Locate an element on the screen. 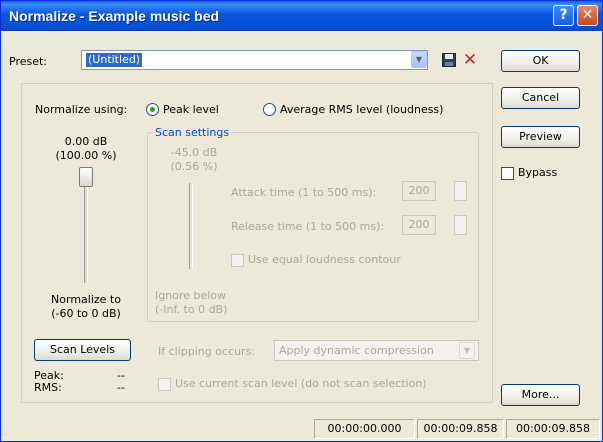 This screenshot has width=603, height=442. bypass-label: Bypass is located at coordinates (538, 172).